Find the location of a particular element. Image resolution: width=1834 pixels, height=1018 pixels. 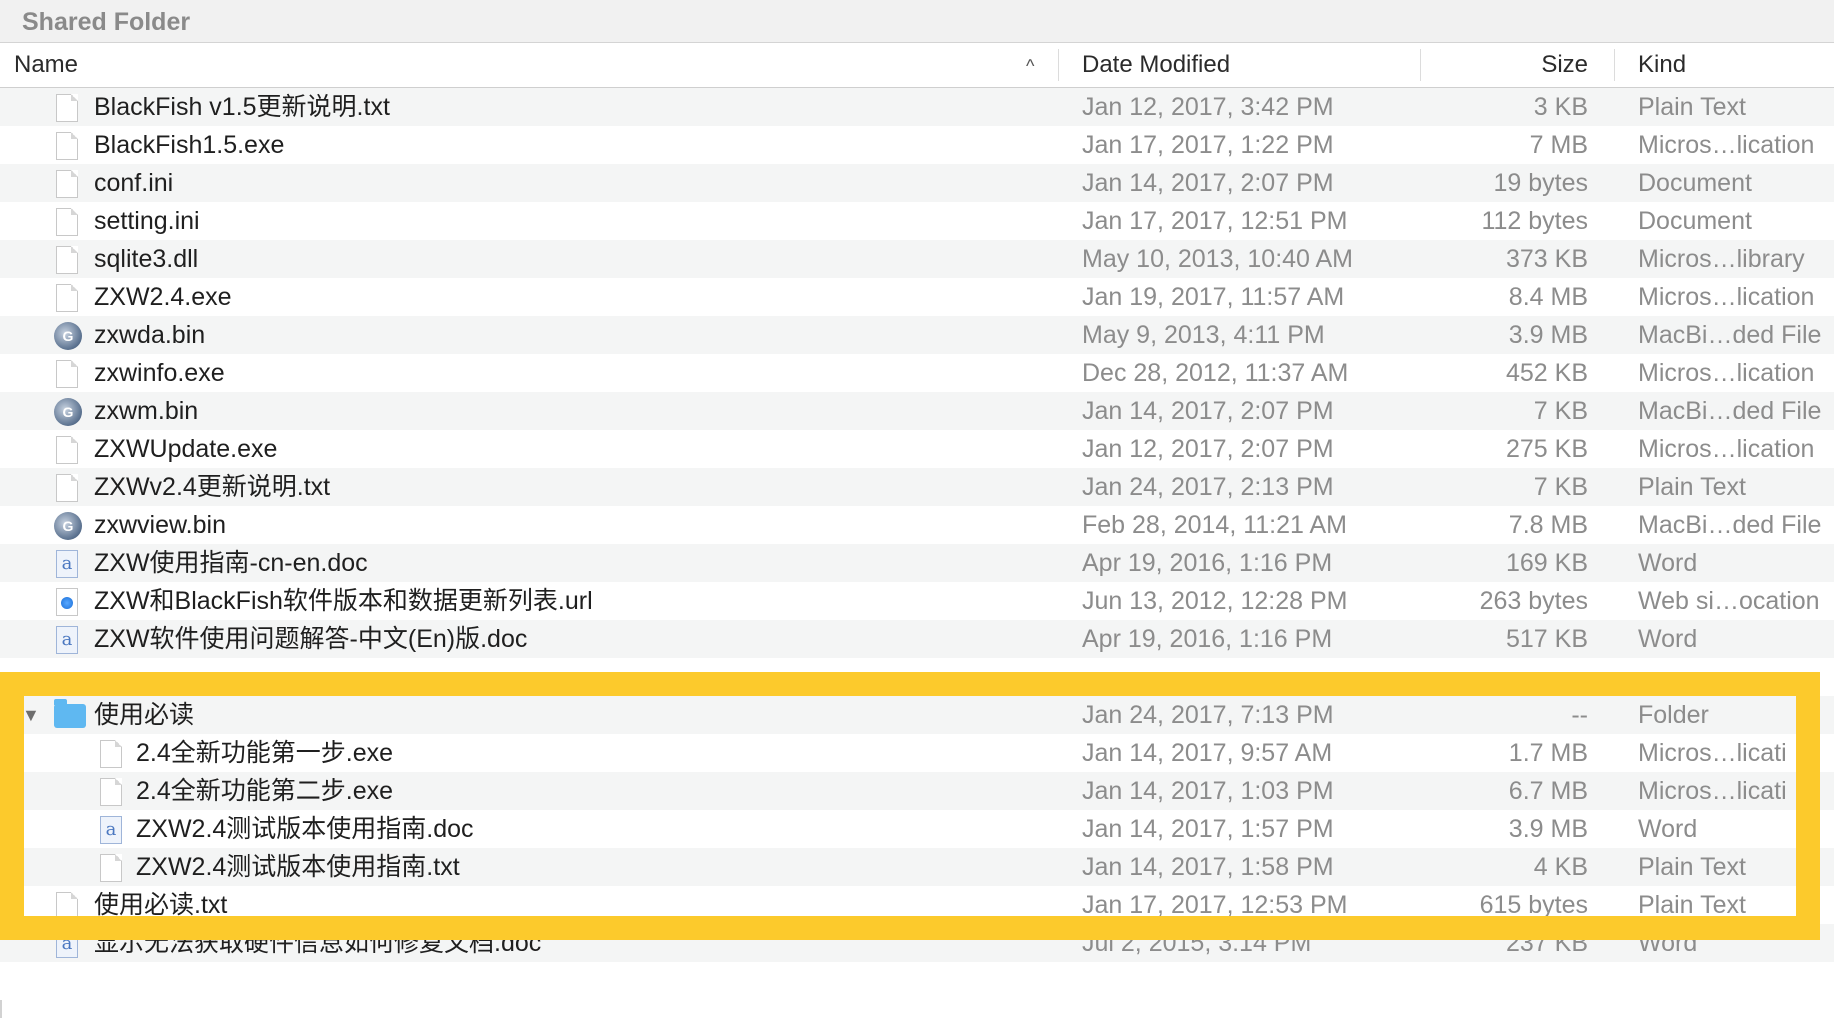

column-header-size: Size is located at coordinates (1564, 65).